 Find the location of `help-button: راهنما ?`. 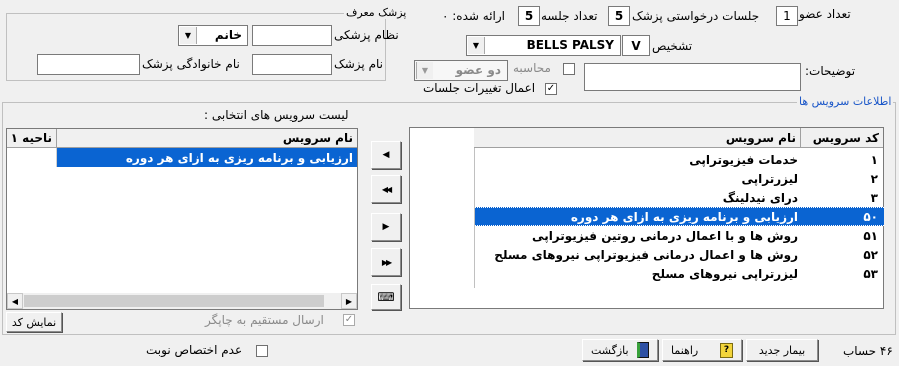

help-button: راهنما ? is located at coordinates (702, 350).